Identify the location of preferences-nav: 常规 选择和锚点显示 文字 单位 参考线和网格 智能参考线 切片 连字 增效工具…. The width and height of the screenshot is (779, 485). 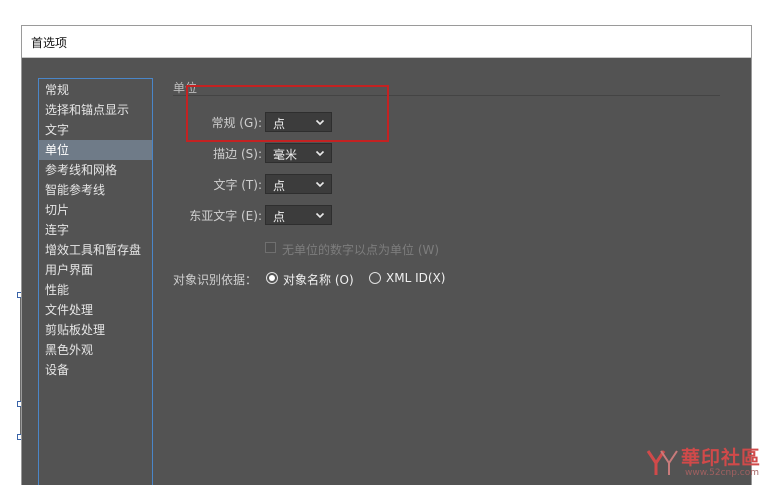
(95, 281).